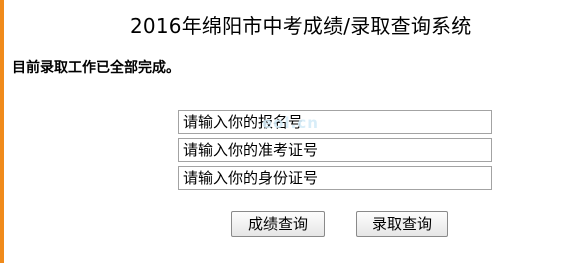  Describe the element at coordinates (2, 131) in the screenshot. I see `left-accent-bar` at that location.